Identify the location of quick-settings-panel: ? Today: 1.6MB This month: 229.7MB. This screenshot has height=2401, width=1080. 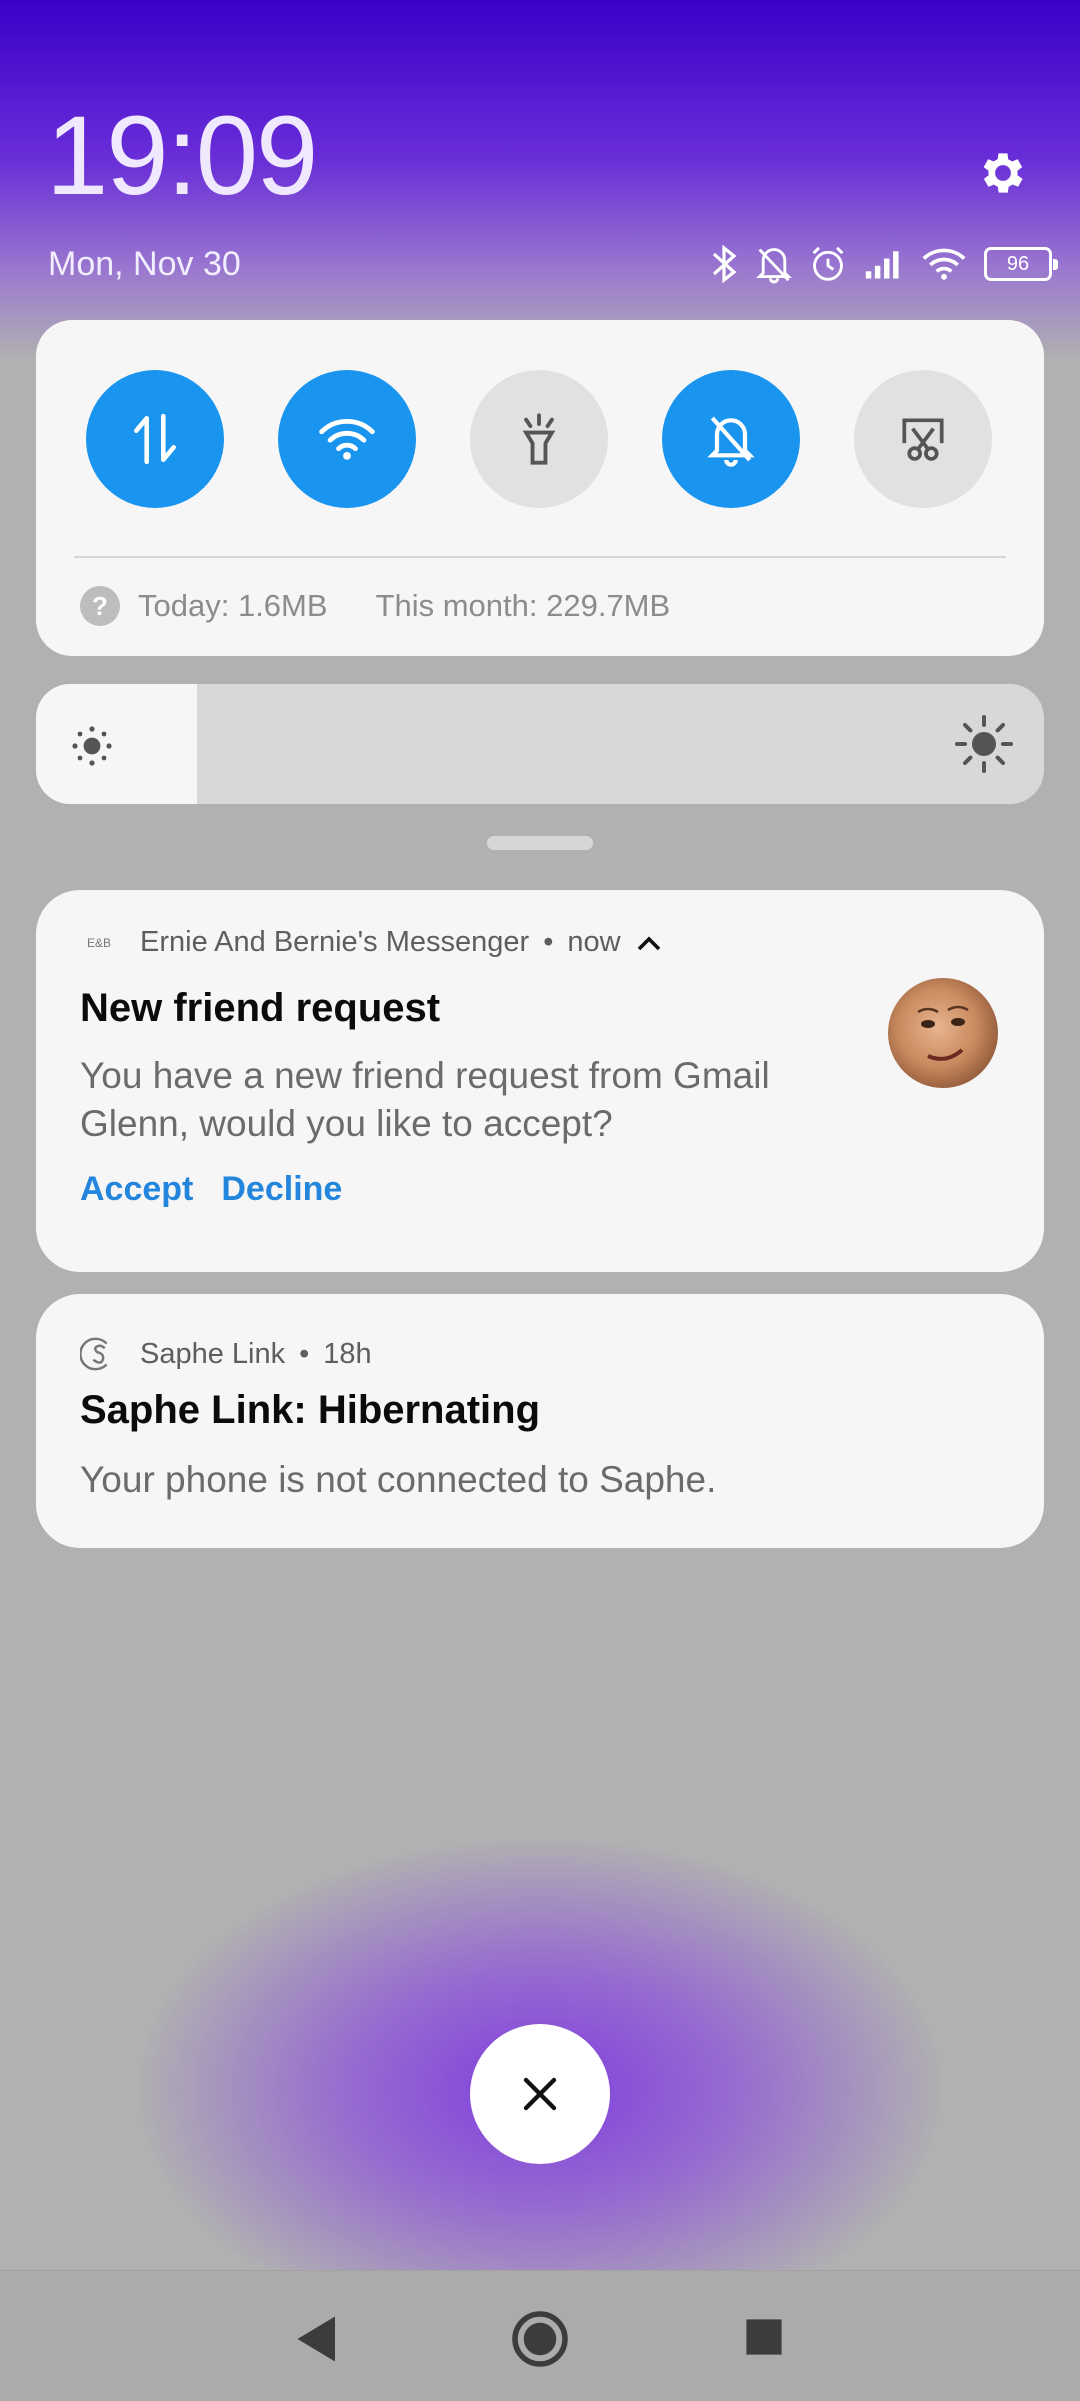
(540, 488).